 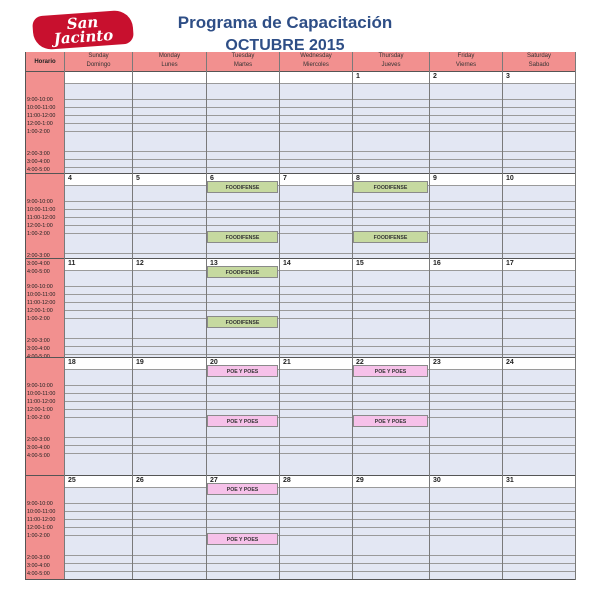 I want to click on week-3-background, so click(x=319, y=307).